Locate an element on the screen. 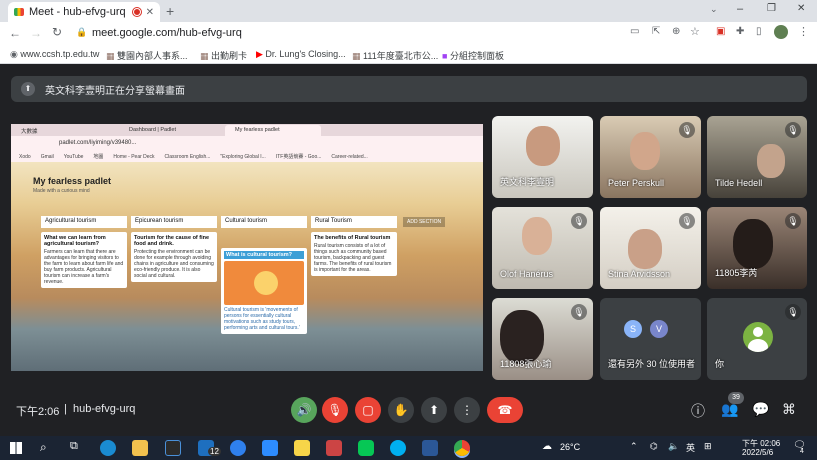  url-field: meet.google.com/hub-efvg-urq is located at coordinates (167, 33).